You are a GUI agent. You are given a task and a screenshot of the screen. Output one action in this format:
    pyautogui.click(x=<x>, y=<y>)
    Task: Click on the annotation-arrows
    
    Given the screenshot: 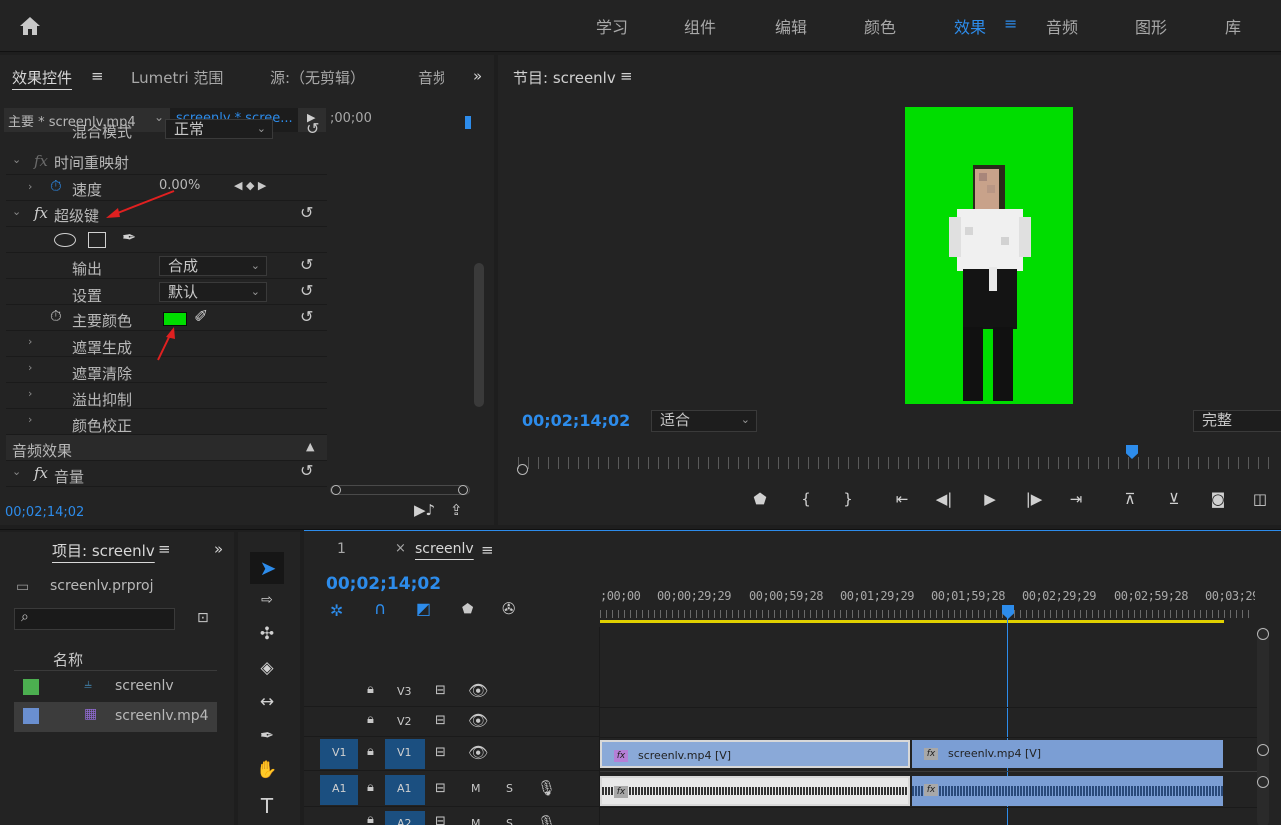 What is the action you would take?
    pyautogui.click(x=140, y=275)
    